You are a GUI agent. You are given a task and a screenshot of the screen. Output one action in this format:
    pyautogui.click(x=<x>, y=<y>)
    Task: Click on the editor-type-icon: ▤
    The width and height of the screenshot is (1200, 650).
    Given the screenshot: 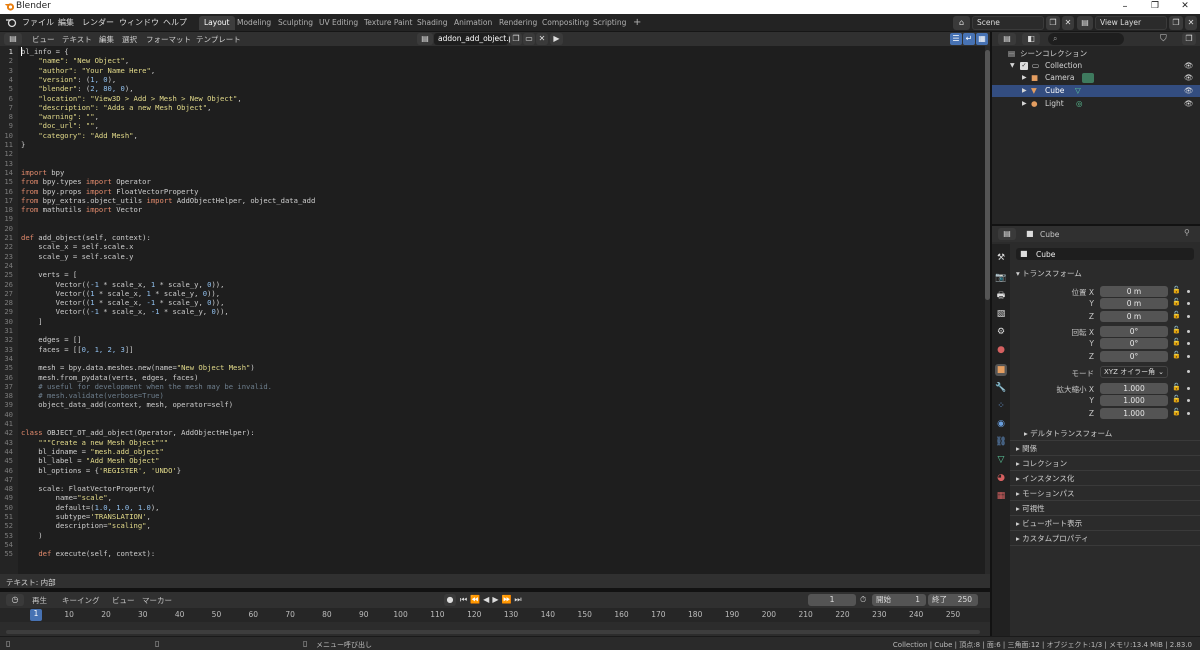 What is the action you would take?
    pyautogui.click(x=13, y=39)
    